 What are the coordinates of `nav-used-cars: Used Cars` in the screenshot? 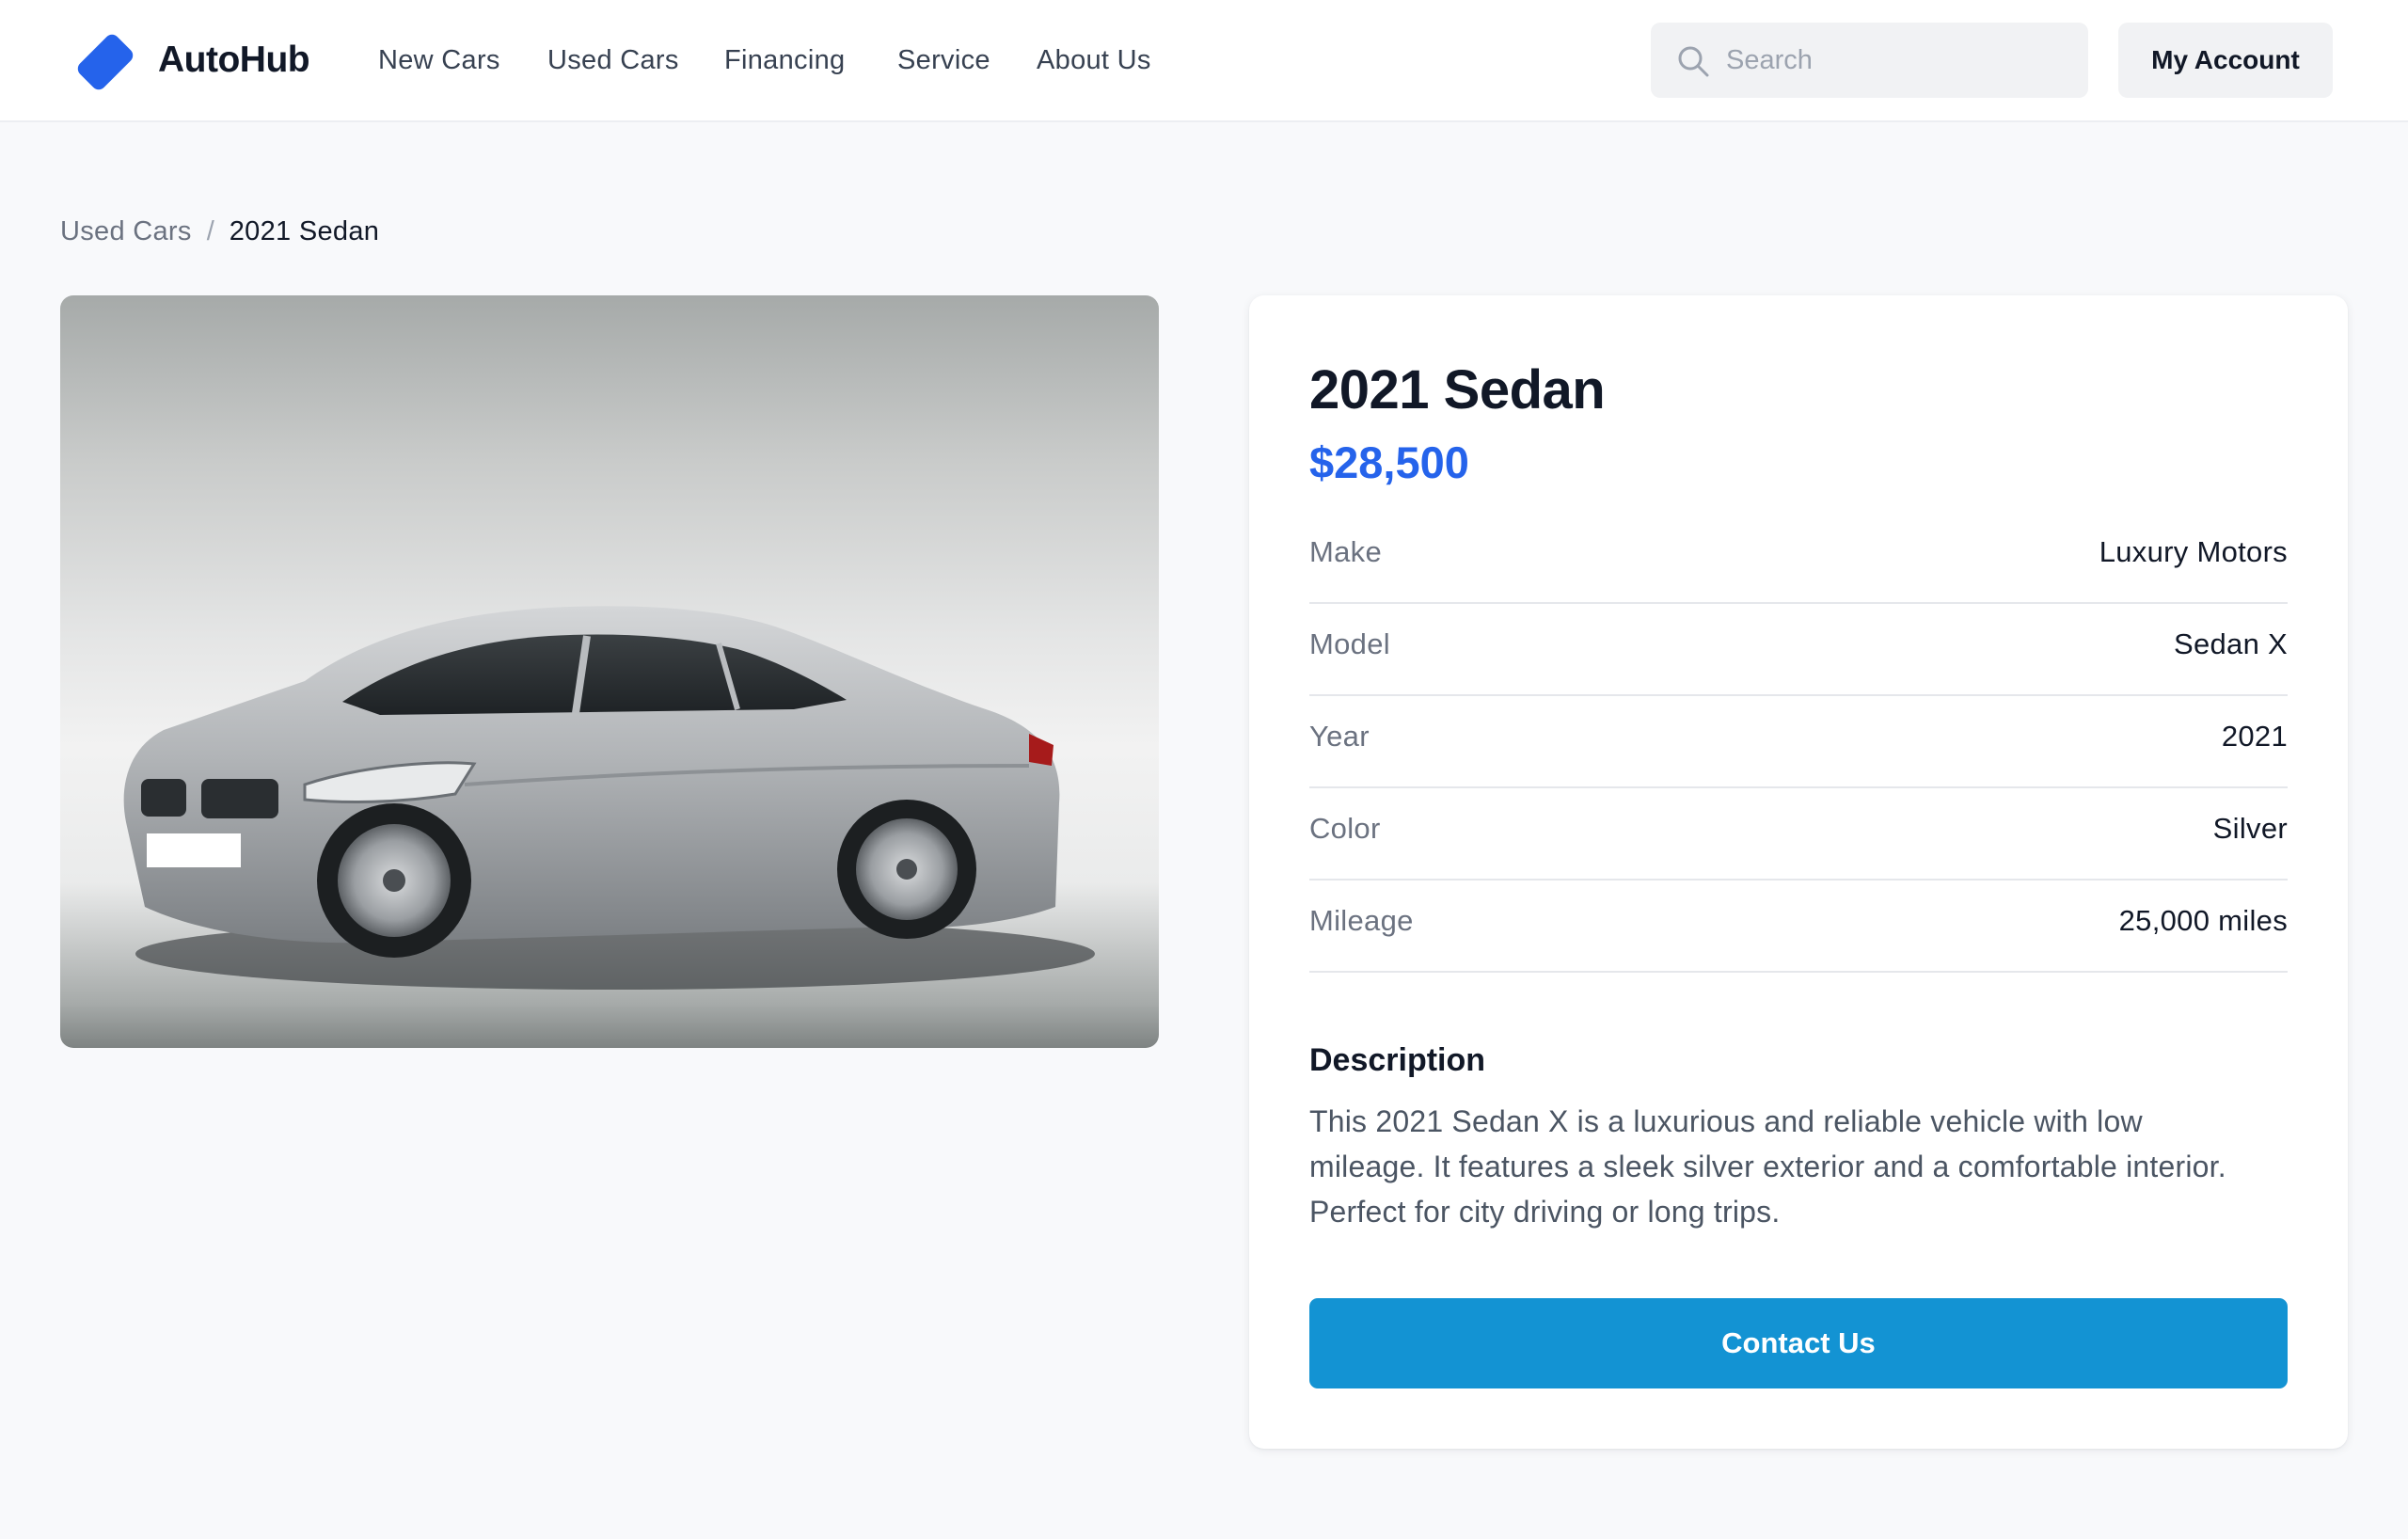 It's located at (613, 60).